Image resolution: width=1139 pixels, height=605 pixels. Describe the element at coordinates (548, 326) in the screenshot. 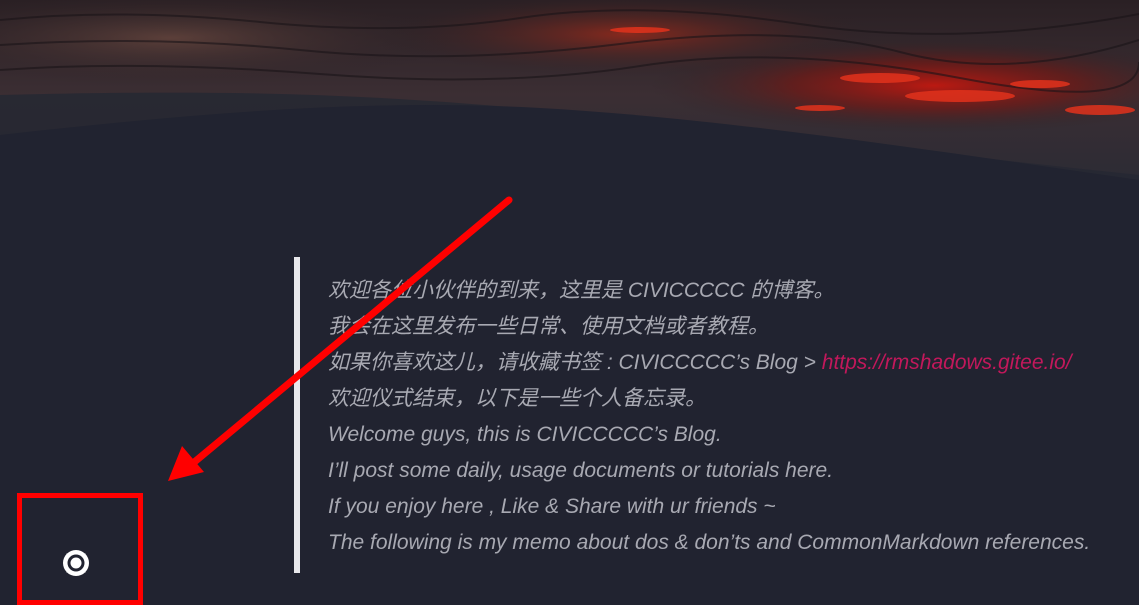

I see `quote-line-2: 我会在这里发布一些日常、使用文档或者教程。` at that location.